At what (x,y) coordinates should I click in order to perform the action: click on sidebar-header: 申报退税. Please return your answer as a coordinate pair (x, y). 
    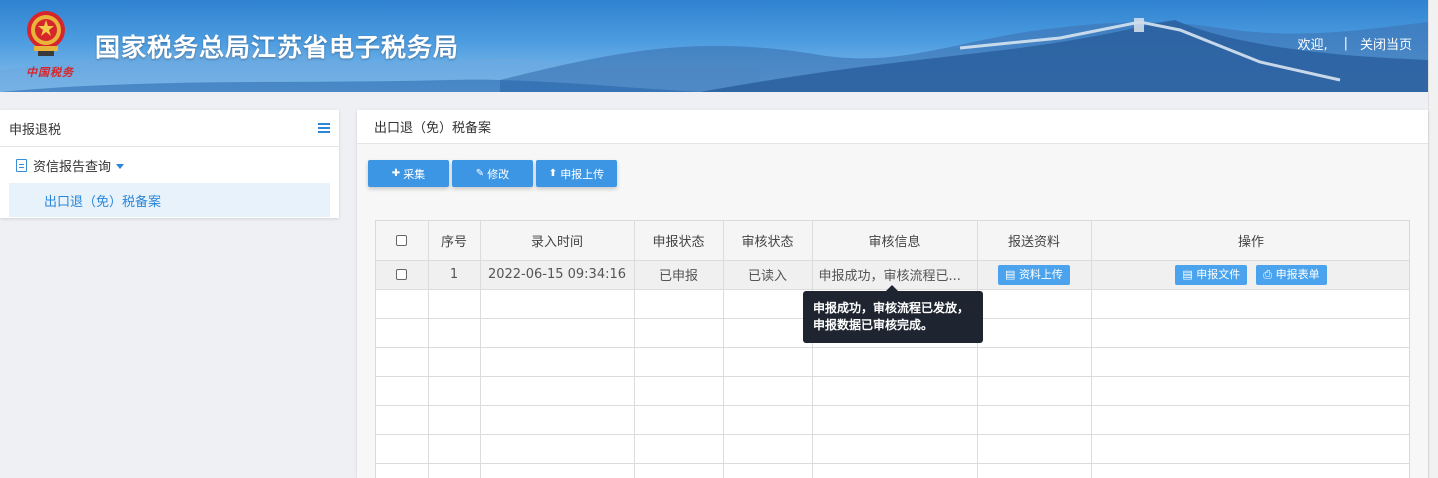
    Looking at the image, I should click on (169, 128).